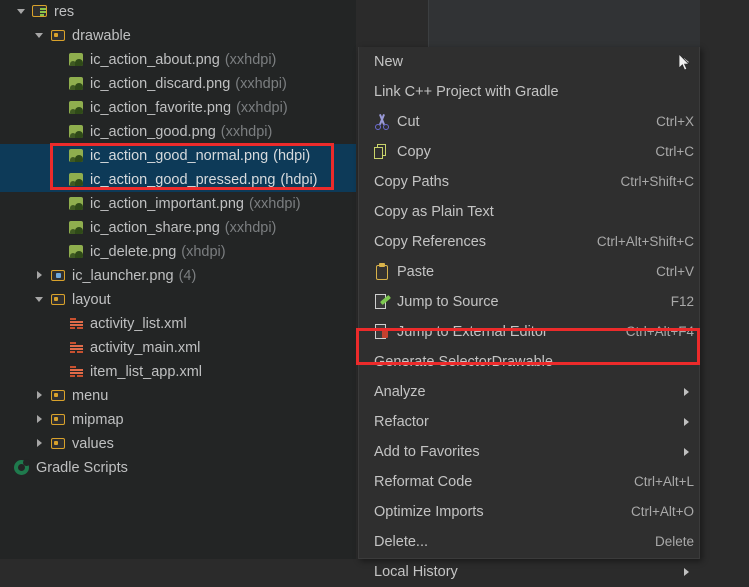 The height and width of the screenshot is (587, 749). What do you see at coordinates (178, 204) in the screenshot?
I see `tree-row: ic_action_important.png (xxhdpi)` at bounding box center [178, 204].